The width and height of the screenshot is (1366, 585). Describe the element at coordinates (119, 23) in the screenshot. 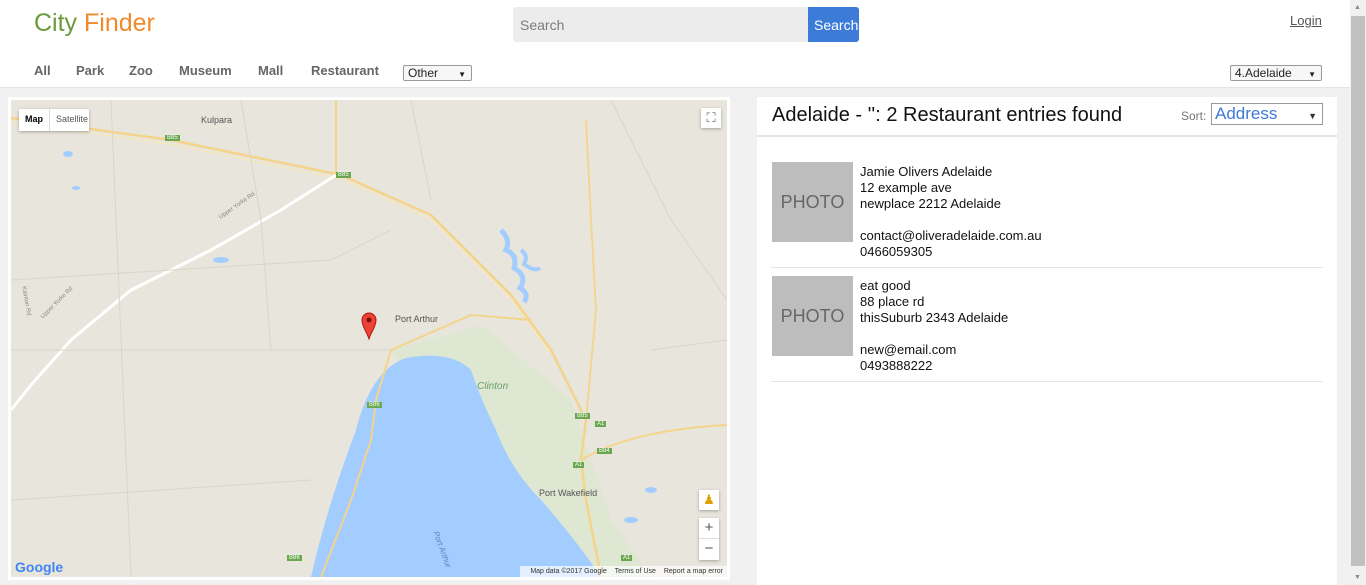

I see `logo-finder: Finder` at that location.